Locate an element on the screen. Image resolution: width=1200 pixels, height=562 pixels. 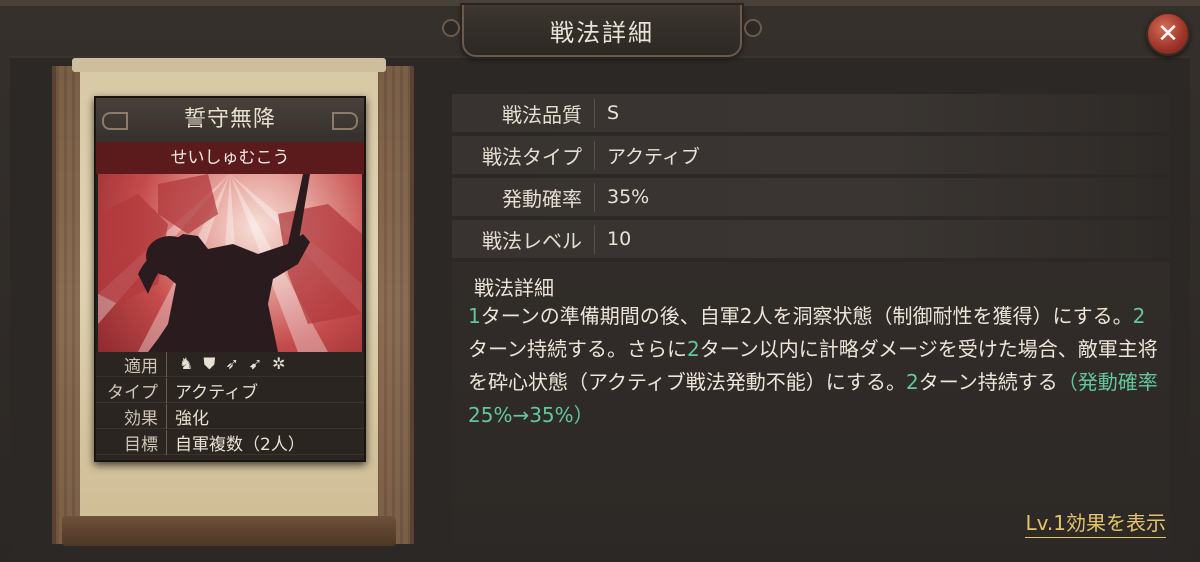
dialog-title: 戦法詳細 is located at coordinates (602, 31).